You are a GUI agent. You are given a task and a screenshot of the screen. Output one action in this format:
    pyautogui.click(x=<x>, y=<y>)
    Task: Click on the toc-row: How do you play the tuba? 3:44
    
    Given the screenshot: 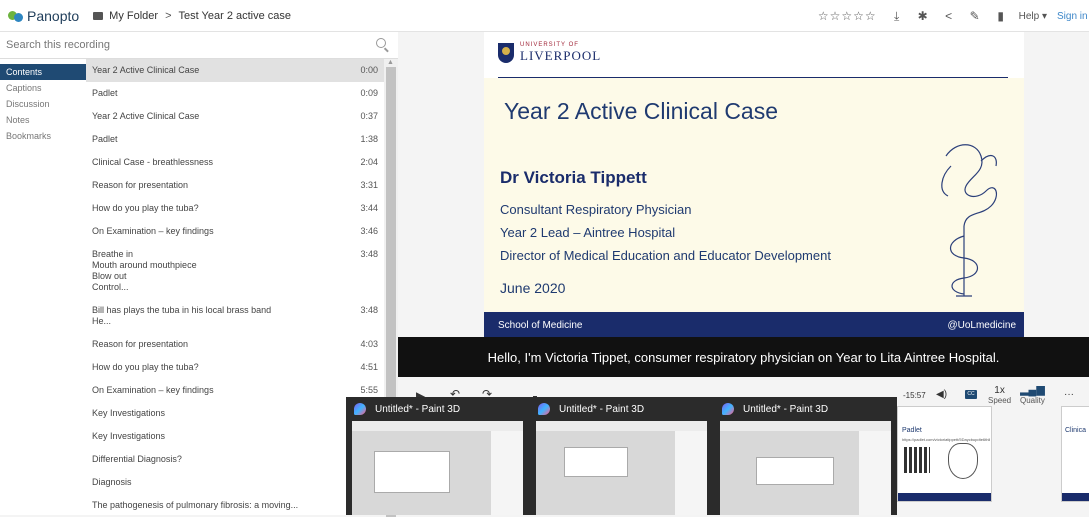 What is the action you would take?
    pyautogui.click(x=235, y=208)
    